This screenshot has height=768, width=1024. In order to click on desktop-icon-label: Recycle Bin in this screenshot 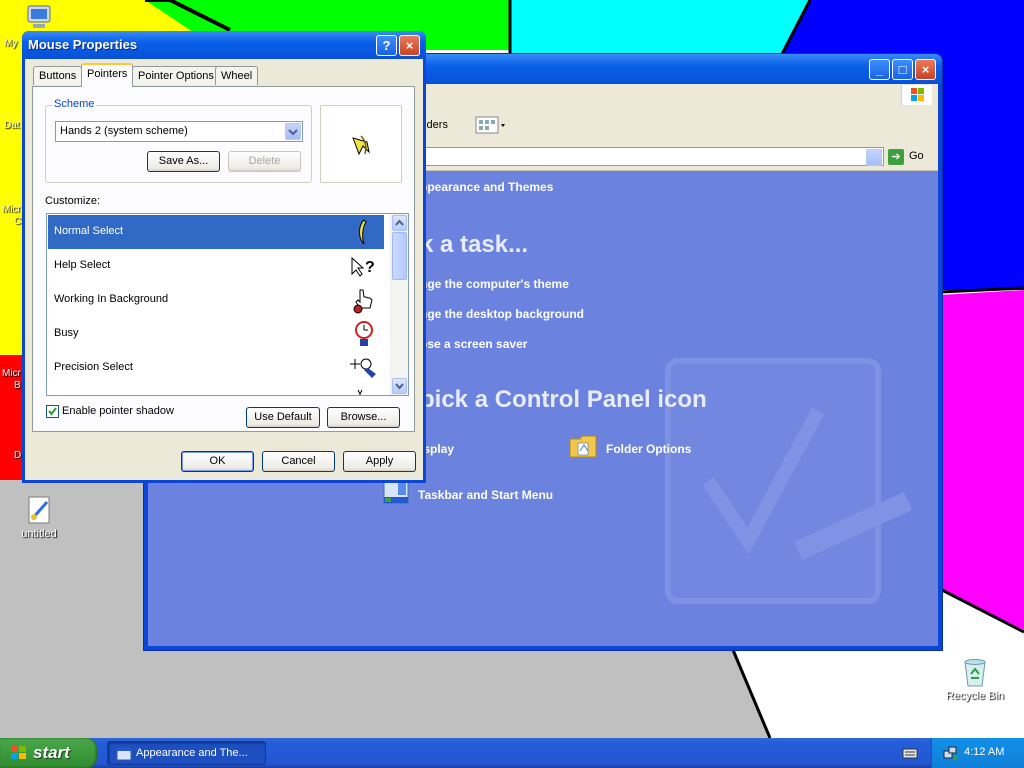, I will do `click(975, 696)`.